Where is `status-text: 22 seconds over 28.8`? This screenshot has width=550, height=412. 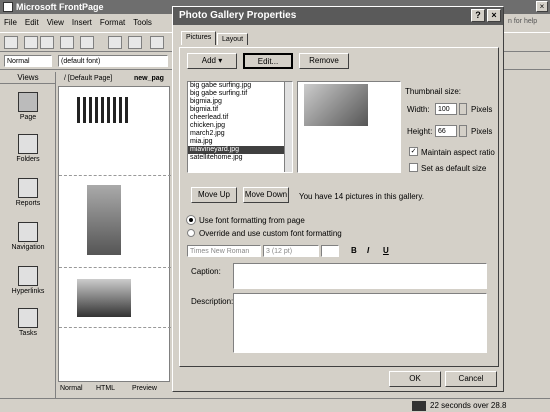
status-text: 22 seconds over 28.8 is located at coordinates (468, 405).